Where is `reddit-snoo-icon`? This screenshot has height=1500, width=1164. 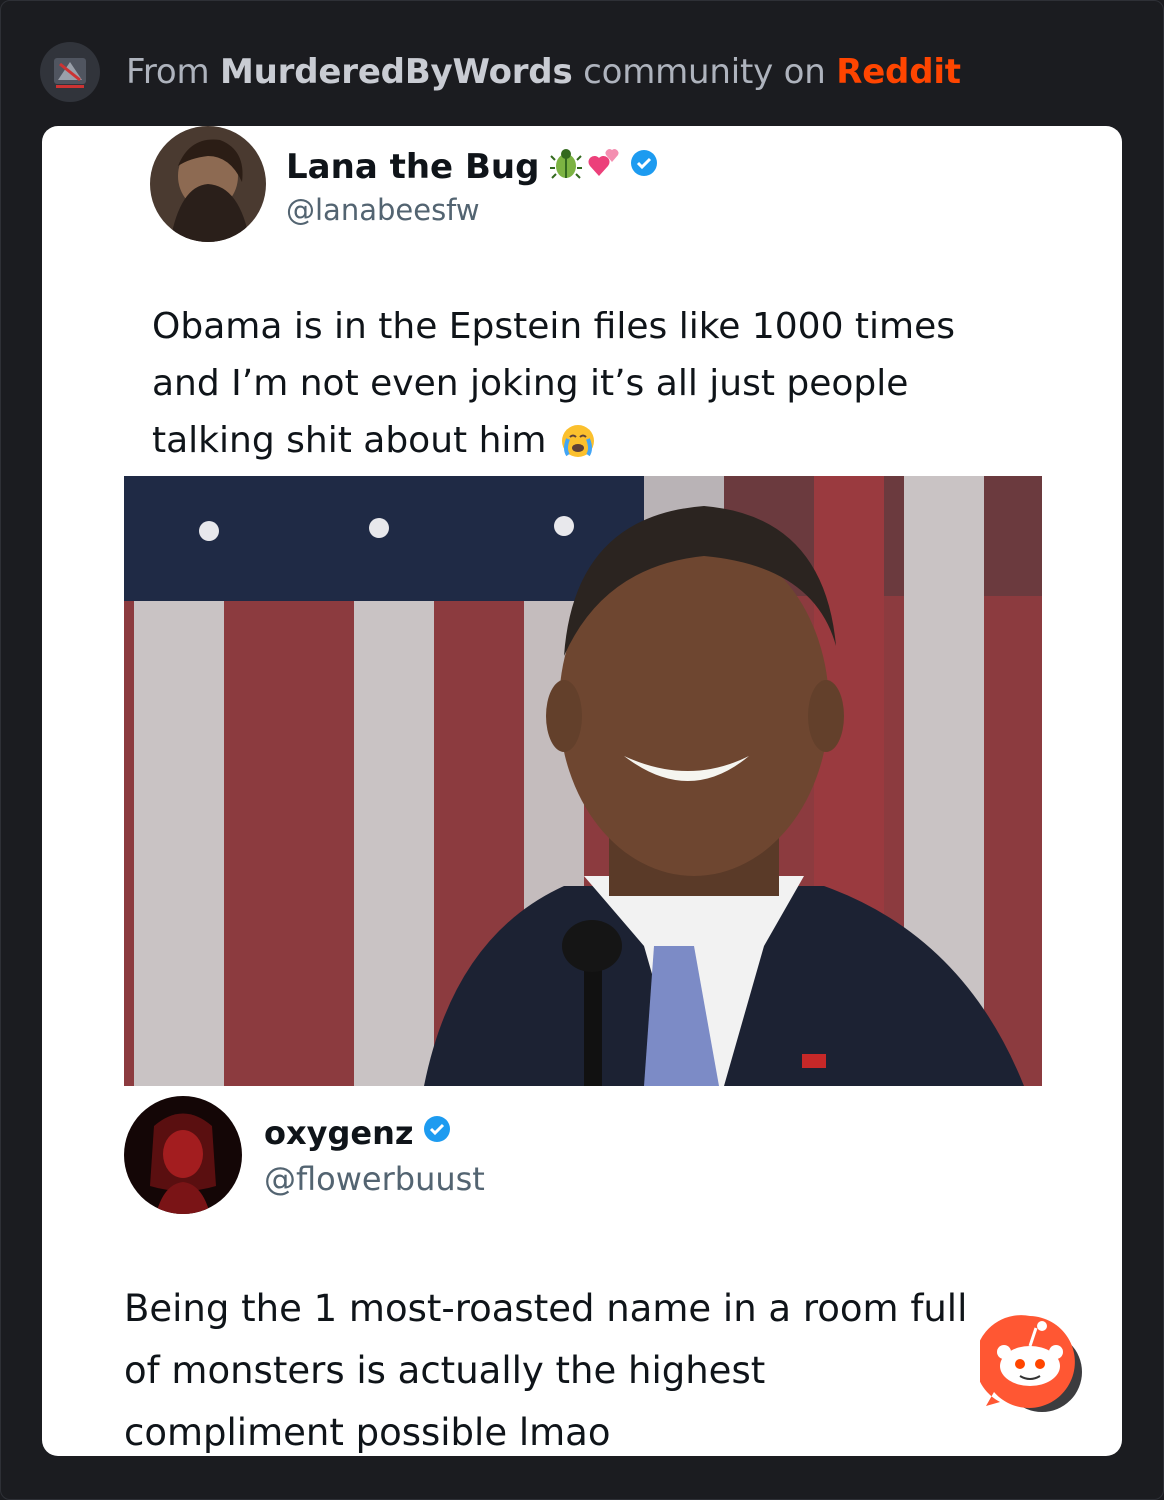
reddit-snoo-icon is located at coordinates (1029, 1362).